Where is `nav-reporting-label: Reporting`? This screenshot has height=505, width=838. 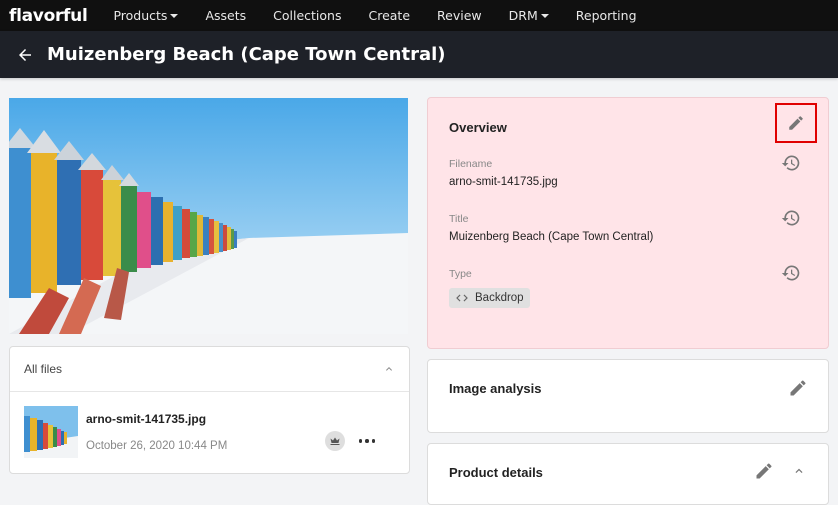
nav-reporting-label: Reporting is located at coordinates (606, 15).